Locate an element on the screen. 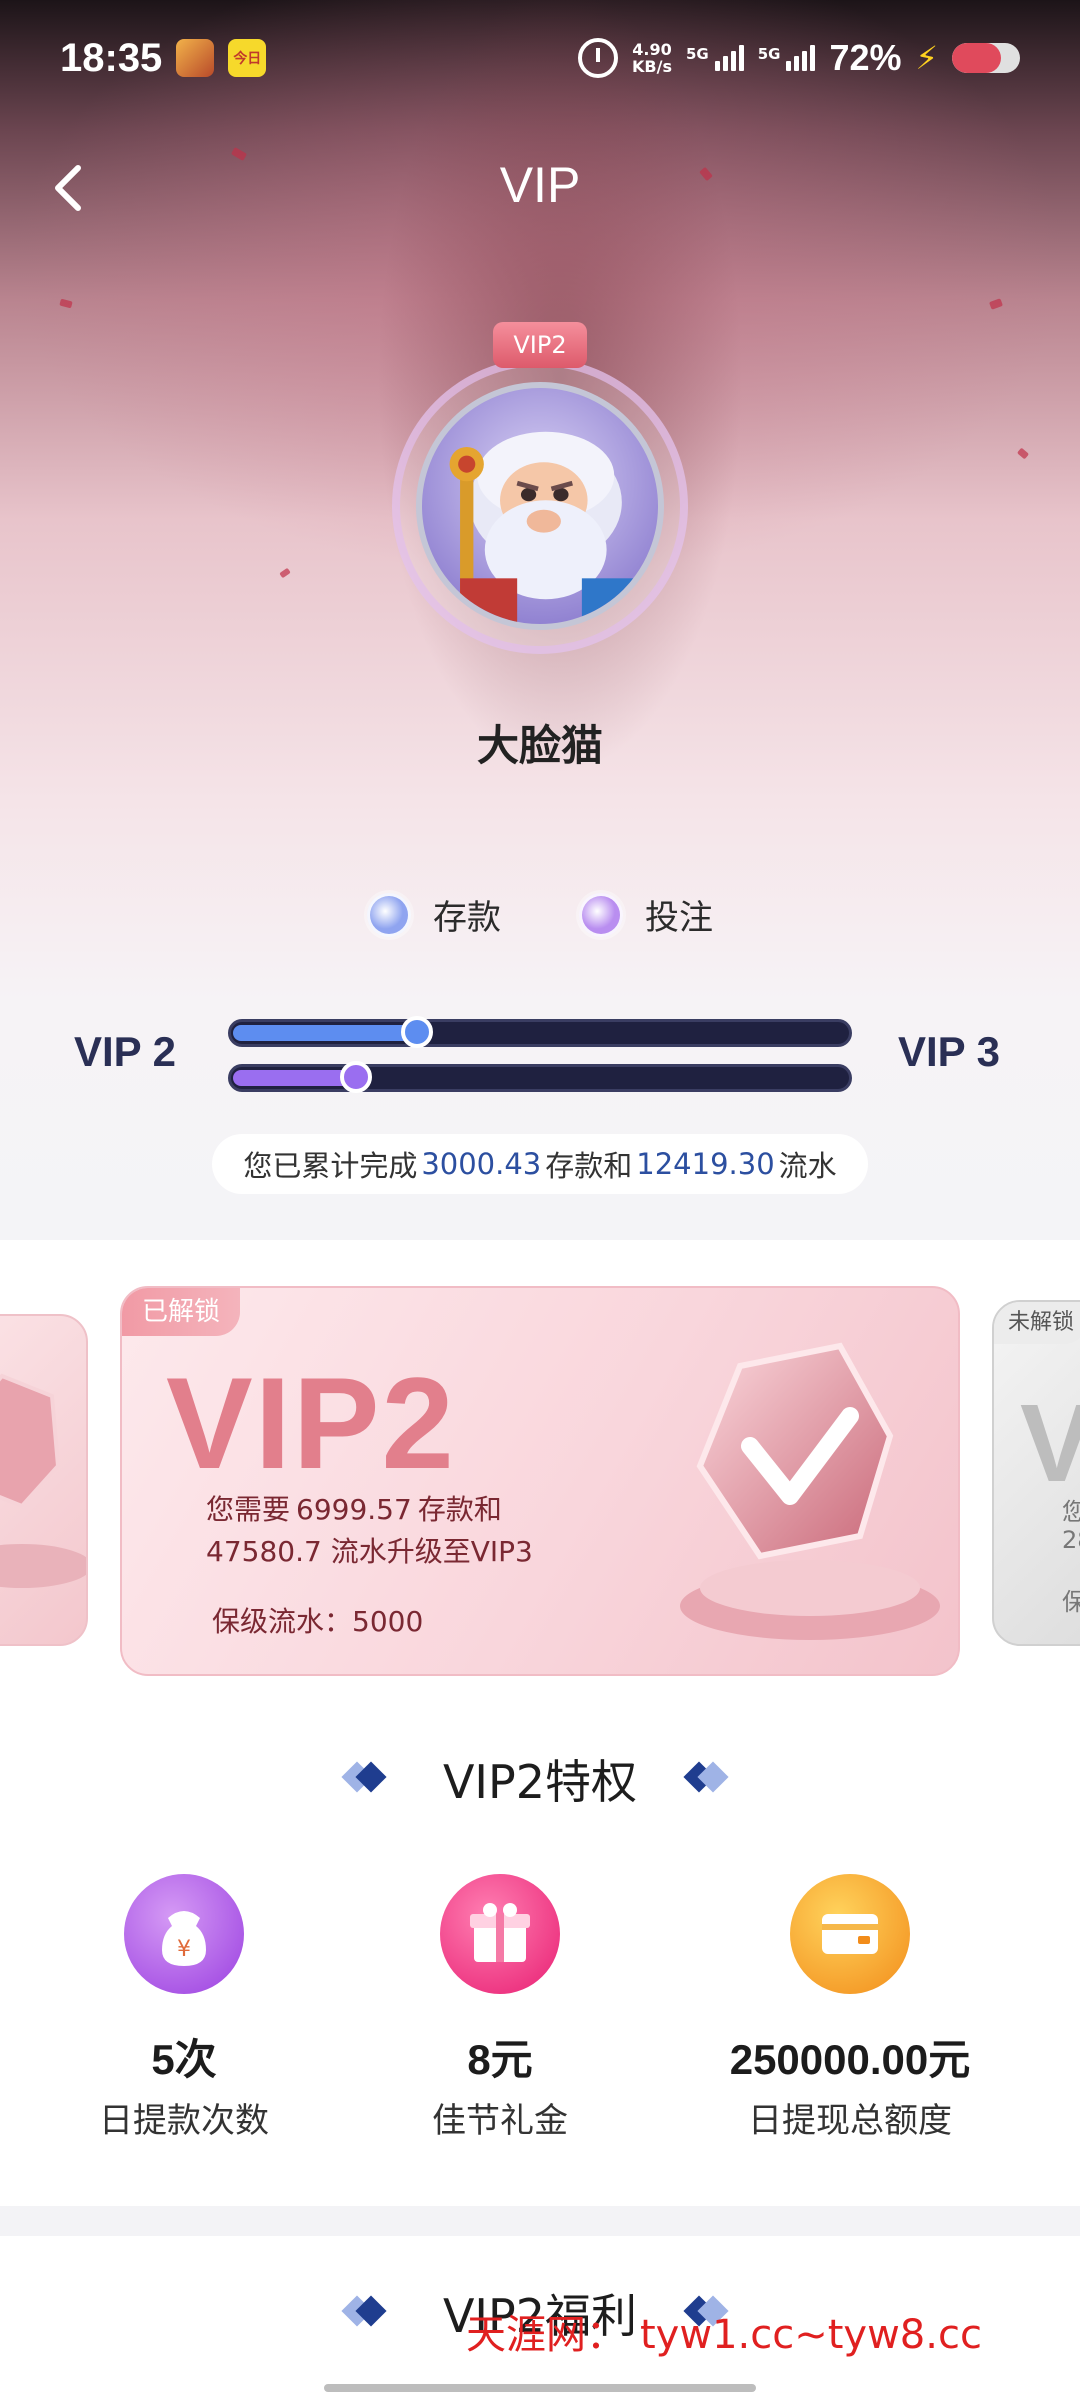 The image size is (1080, 2400). deposit-progress-fill is located at coordinates (325, 1033).